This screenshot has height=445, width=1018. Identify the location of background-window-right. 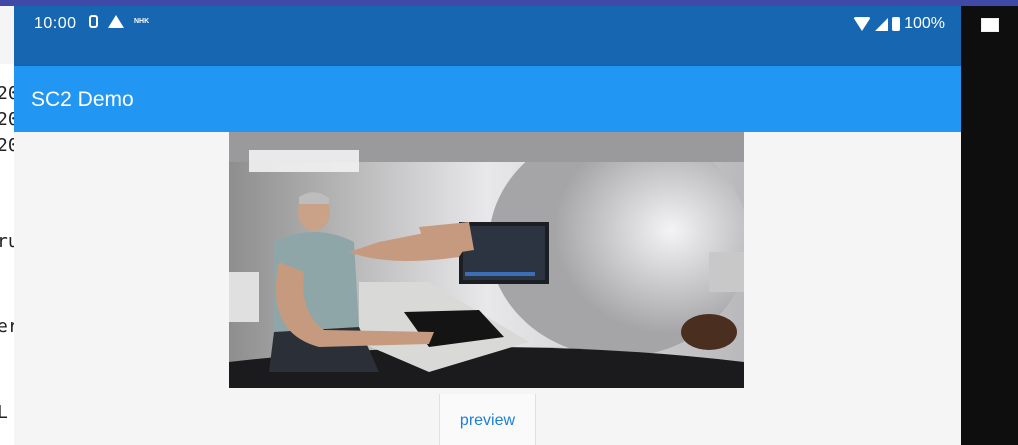
(989, 225).